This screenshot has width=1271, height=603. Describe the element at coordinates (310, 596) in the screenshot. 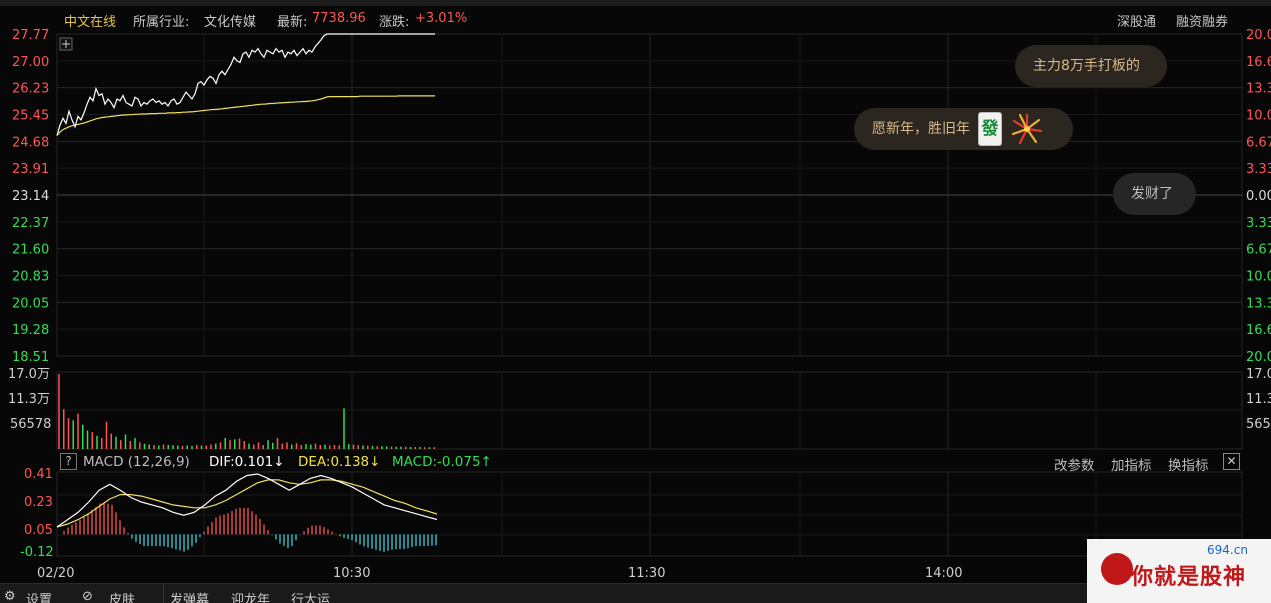

I see `good-luck-tab: 行大运` at that location.